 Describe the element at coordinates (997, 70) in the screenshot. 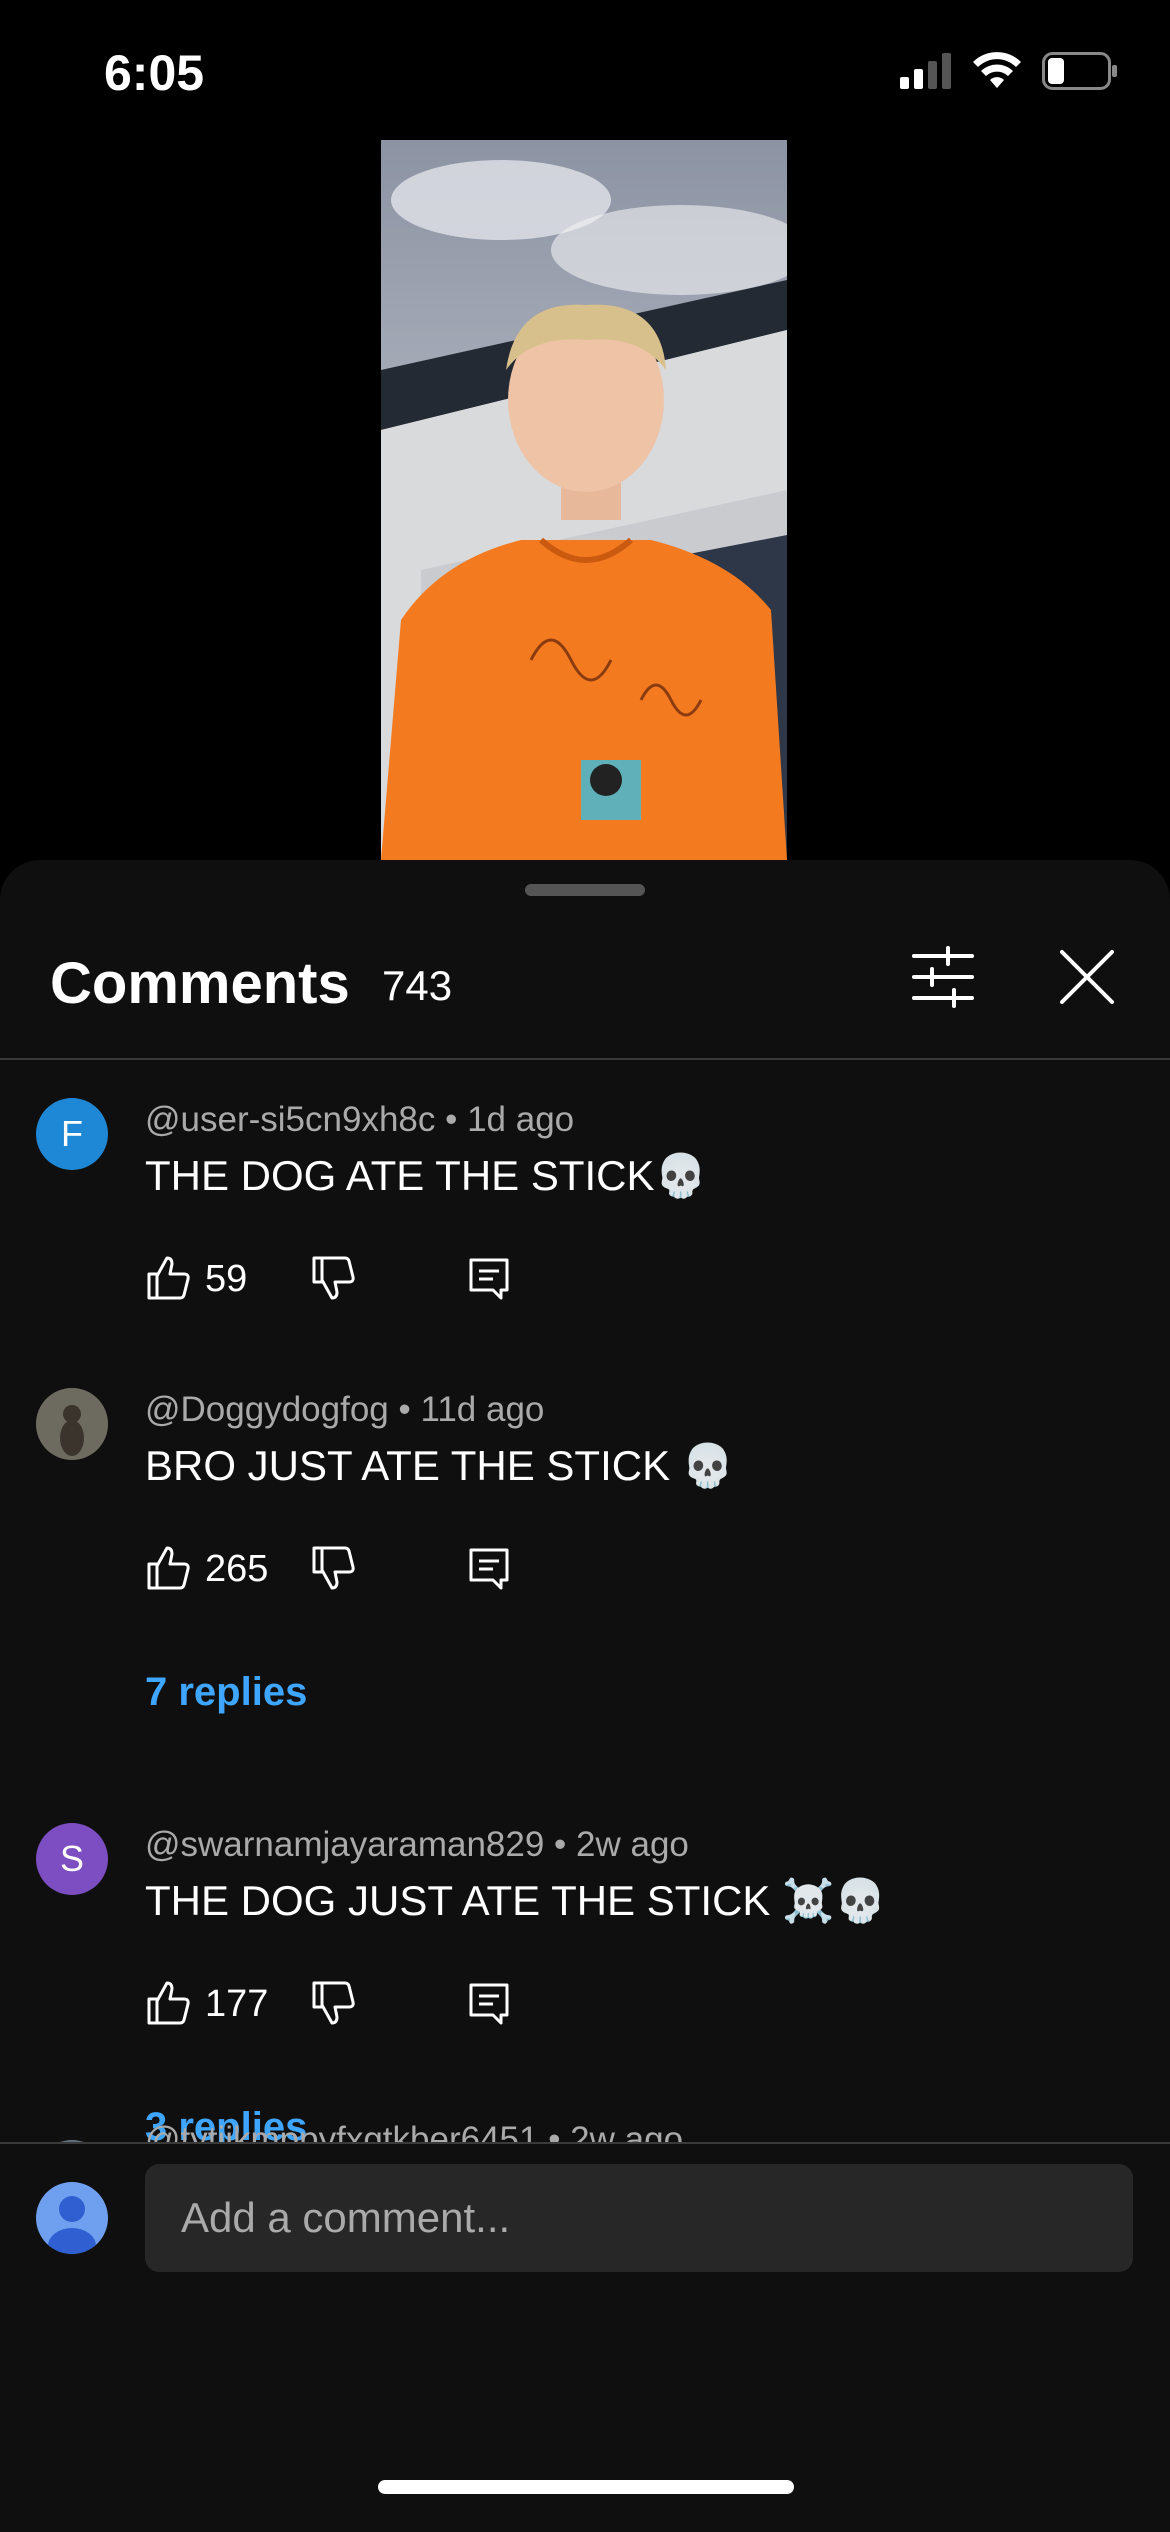

I see `wifi-icon` at that location.